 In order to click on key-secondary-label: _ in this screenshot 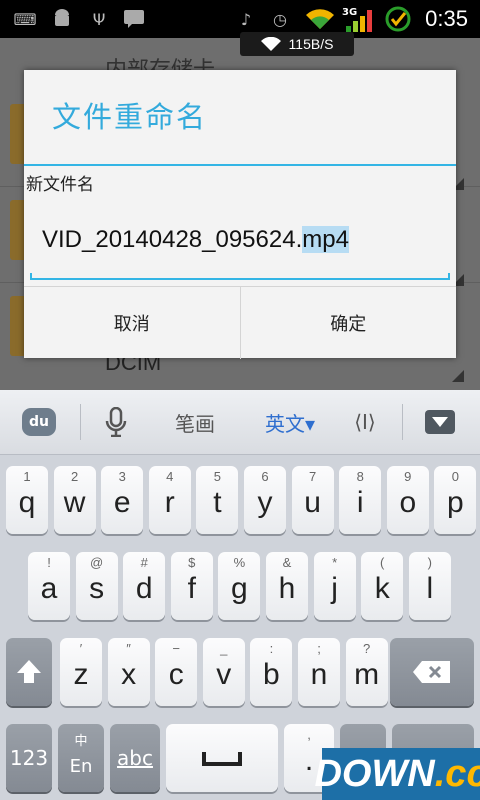, I will do `click(224, 648)`.